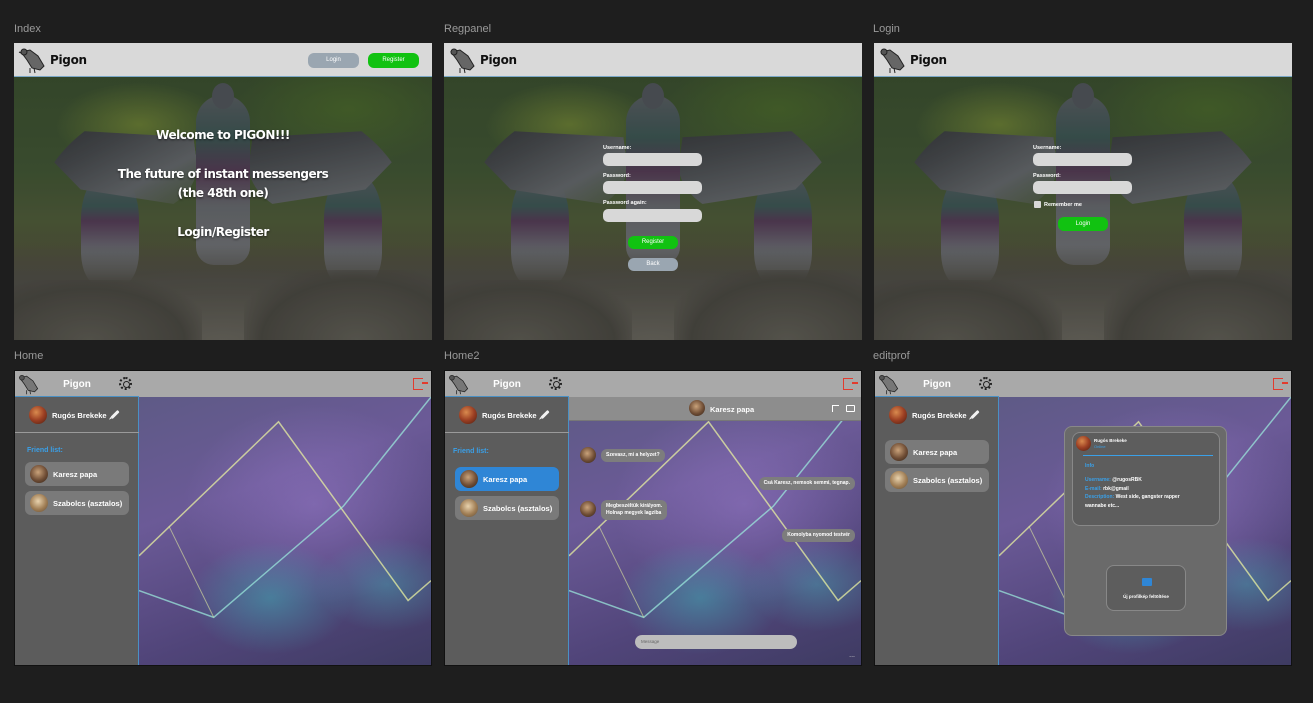  I want to click on login-button: Login, so click(333, 60).